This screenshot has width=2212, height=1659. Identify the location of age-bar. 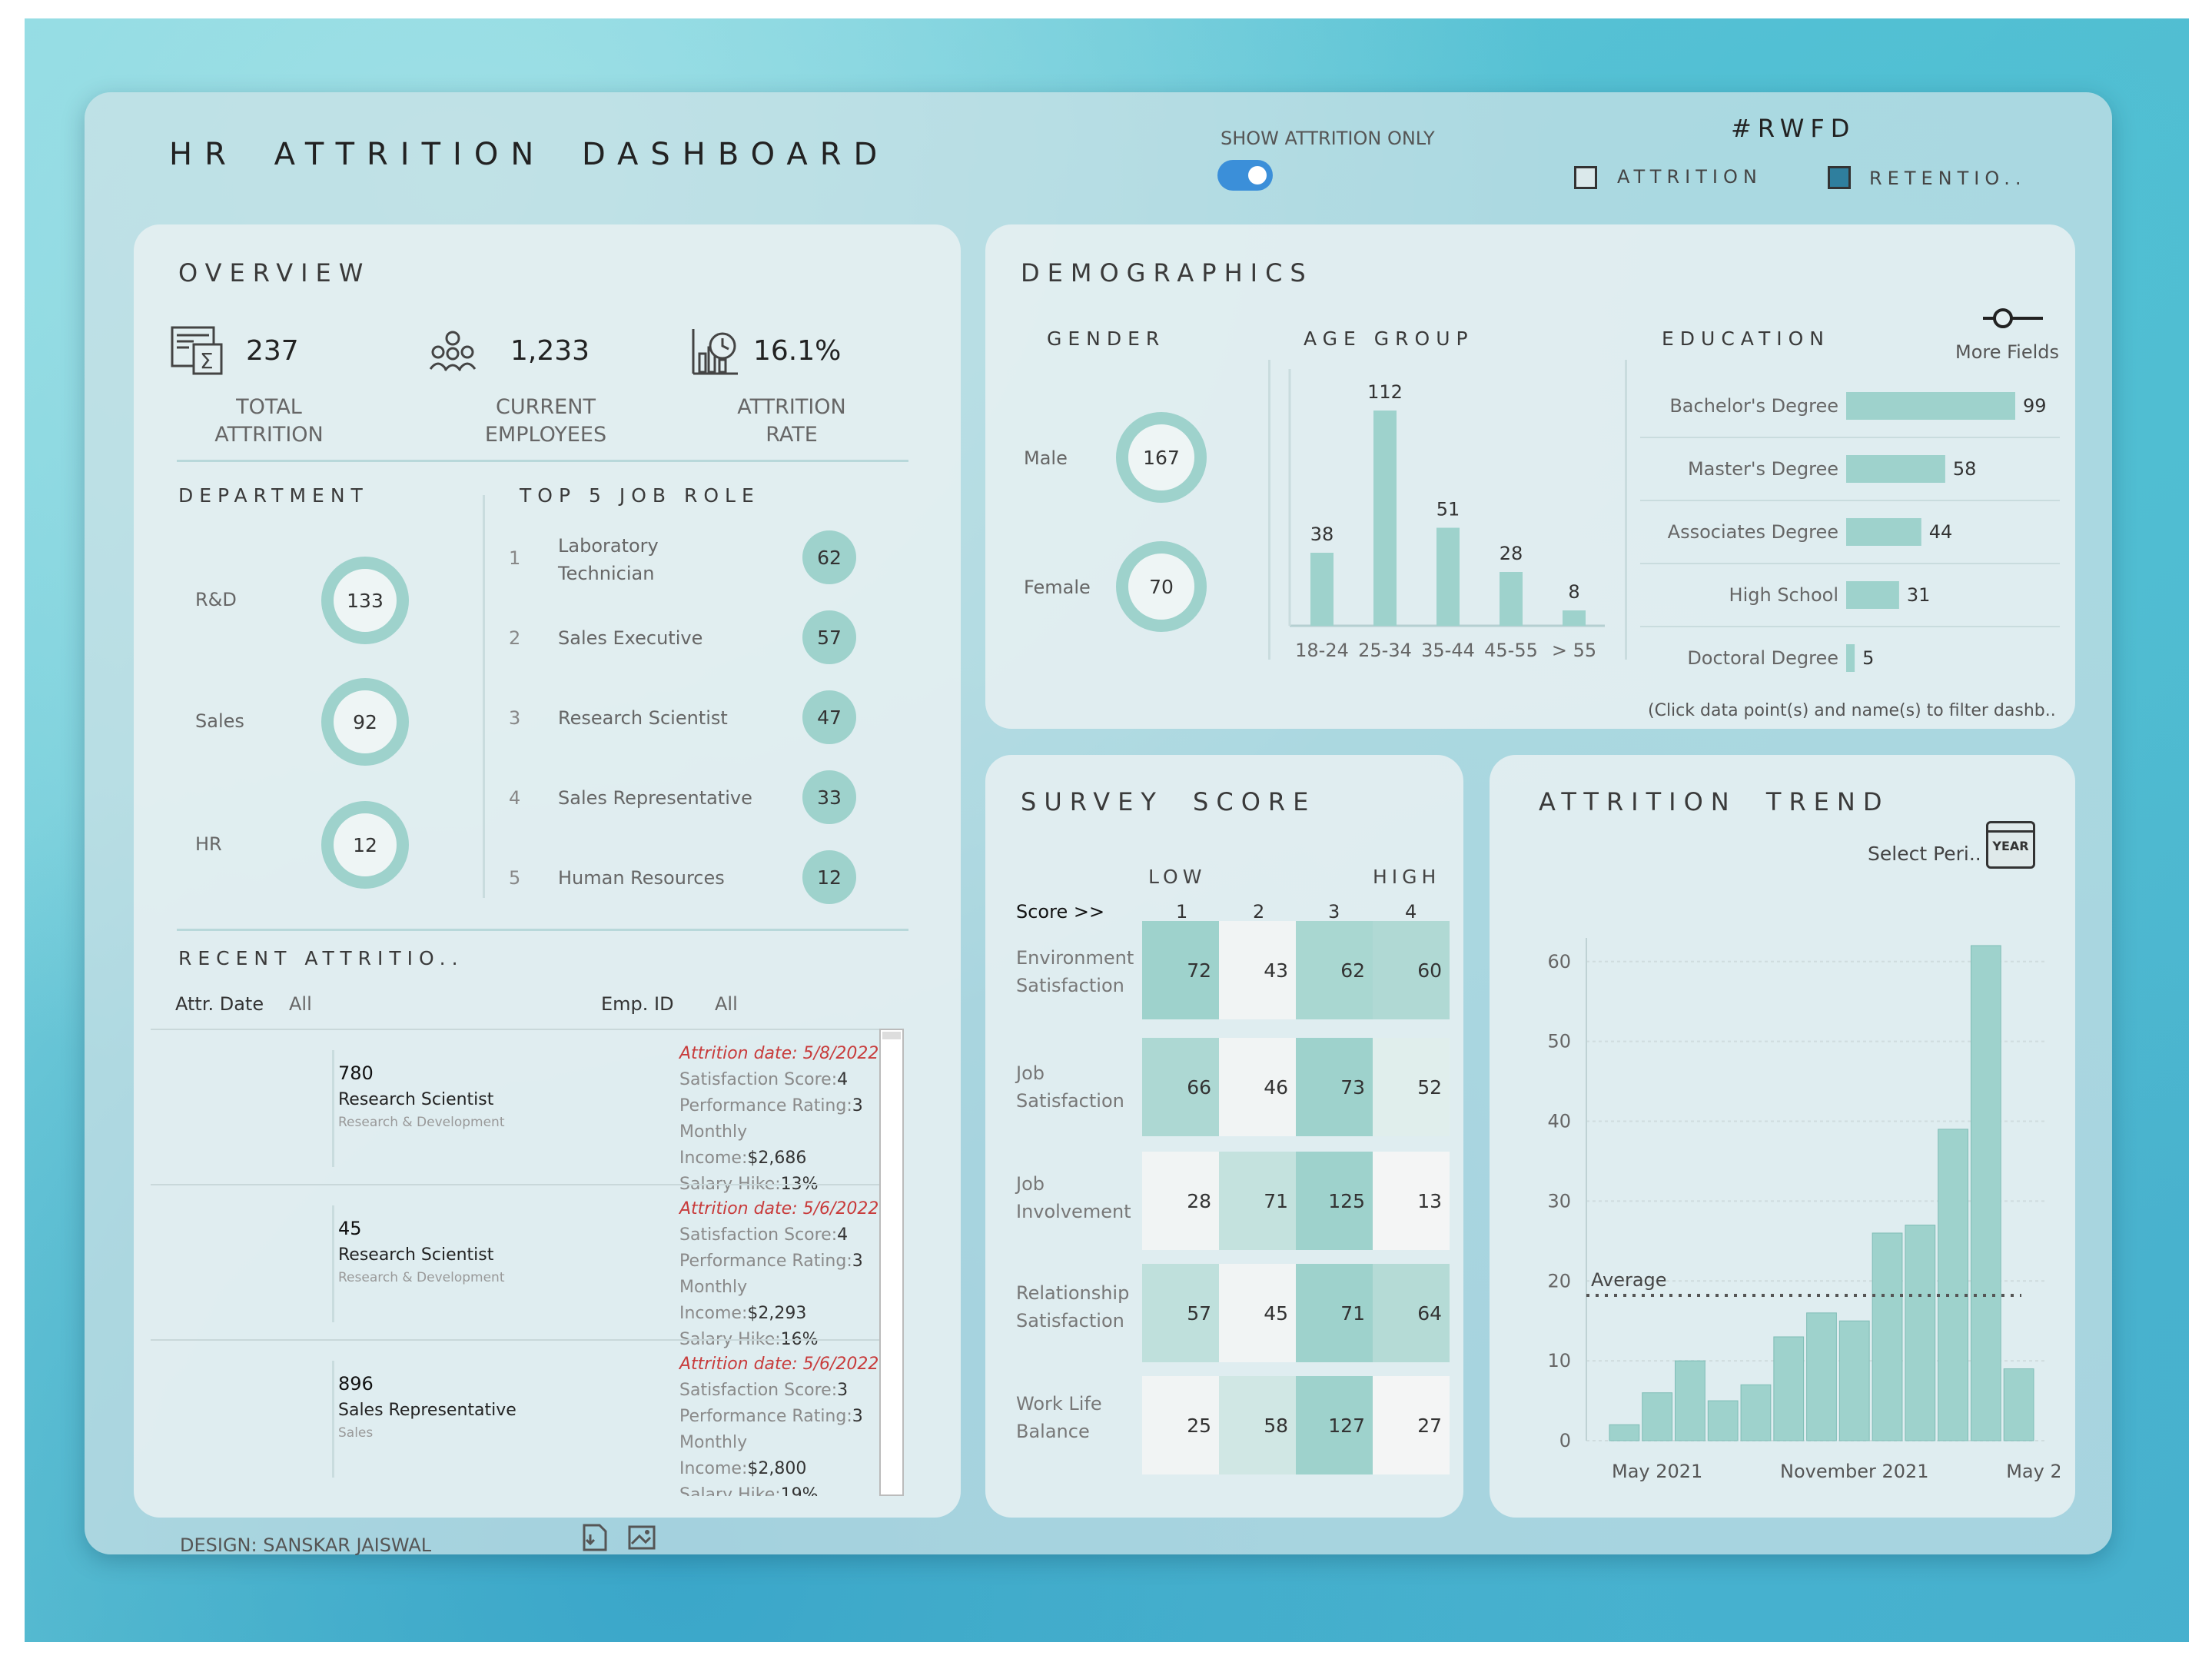
(1385, 518).